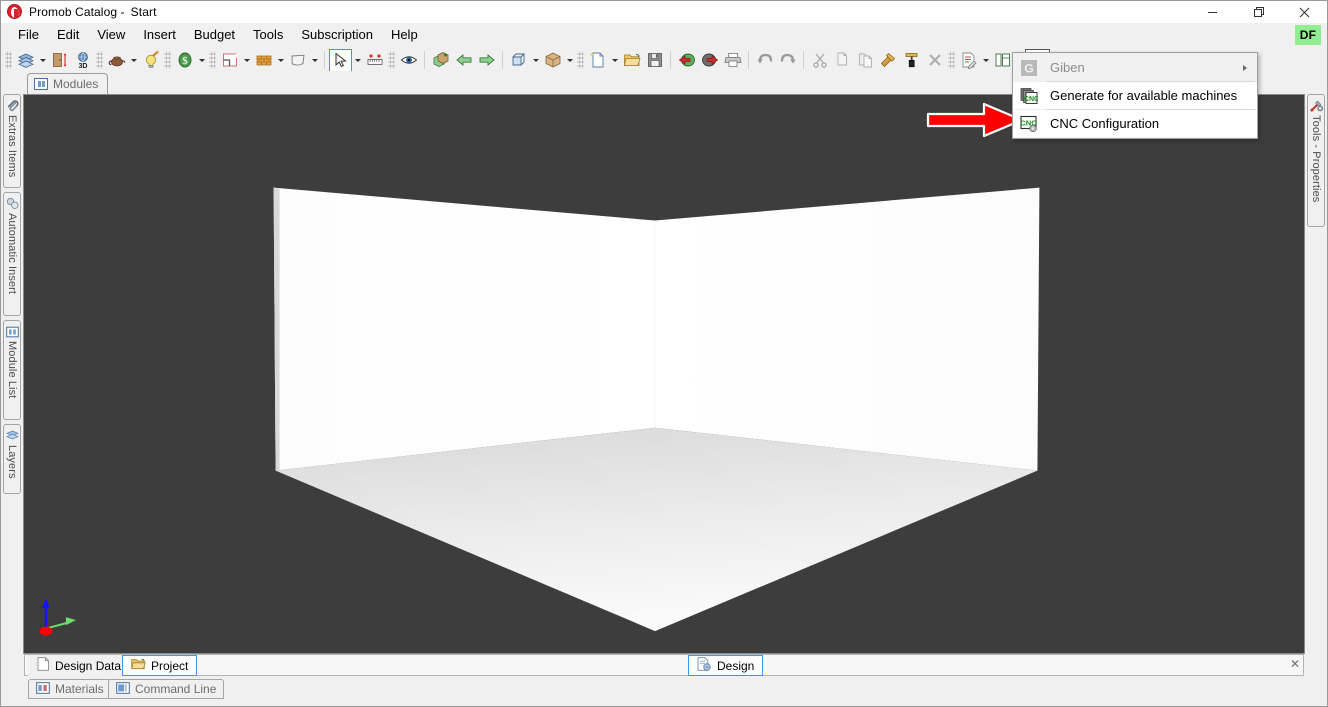  Describe the element at coordinates (1002, 60) in the screenshot. I see `panels-icon` at that location.